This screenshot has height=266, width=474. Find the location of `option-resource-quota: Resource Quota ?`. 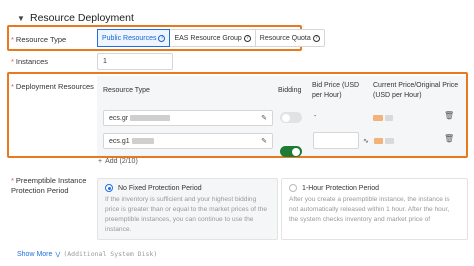

option-resource-quota: Resource Quota ? is located at coordinates (290, 38).